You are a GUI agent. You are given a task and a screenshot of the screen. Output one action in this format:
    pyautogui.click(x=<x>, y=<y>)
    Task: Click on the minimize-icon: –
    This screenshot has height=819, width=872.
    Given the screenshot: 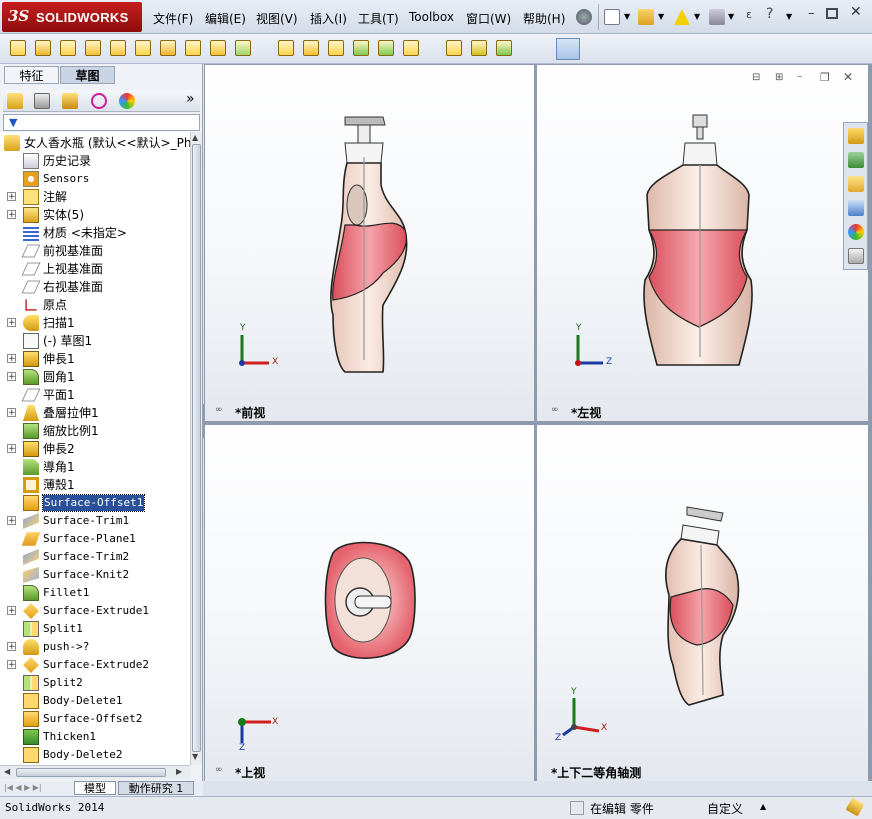 What is the action you would take?
    pyautogui.click(x=811, y=13)
    